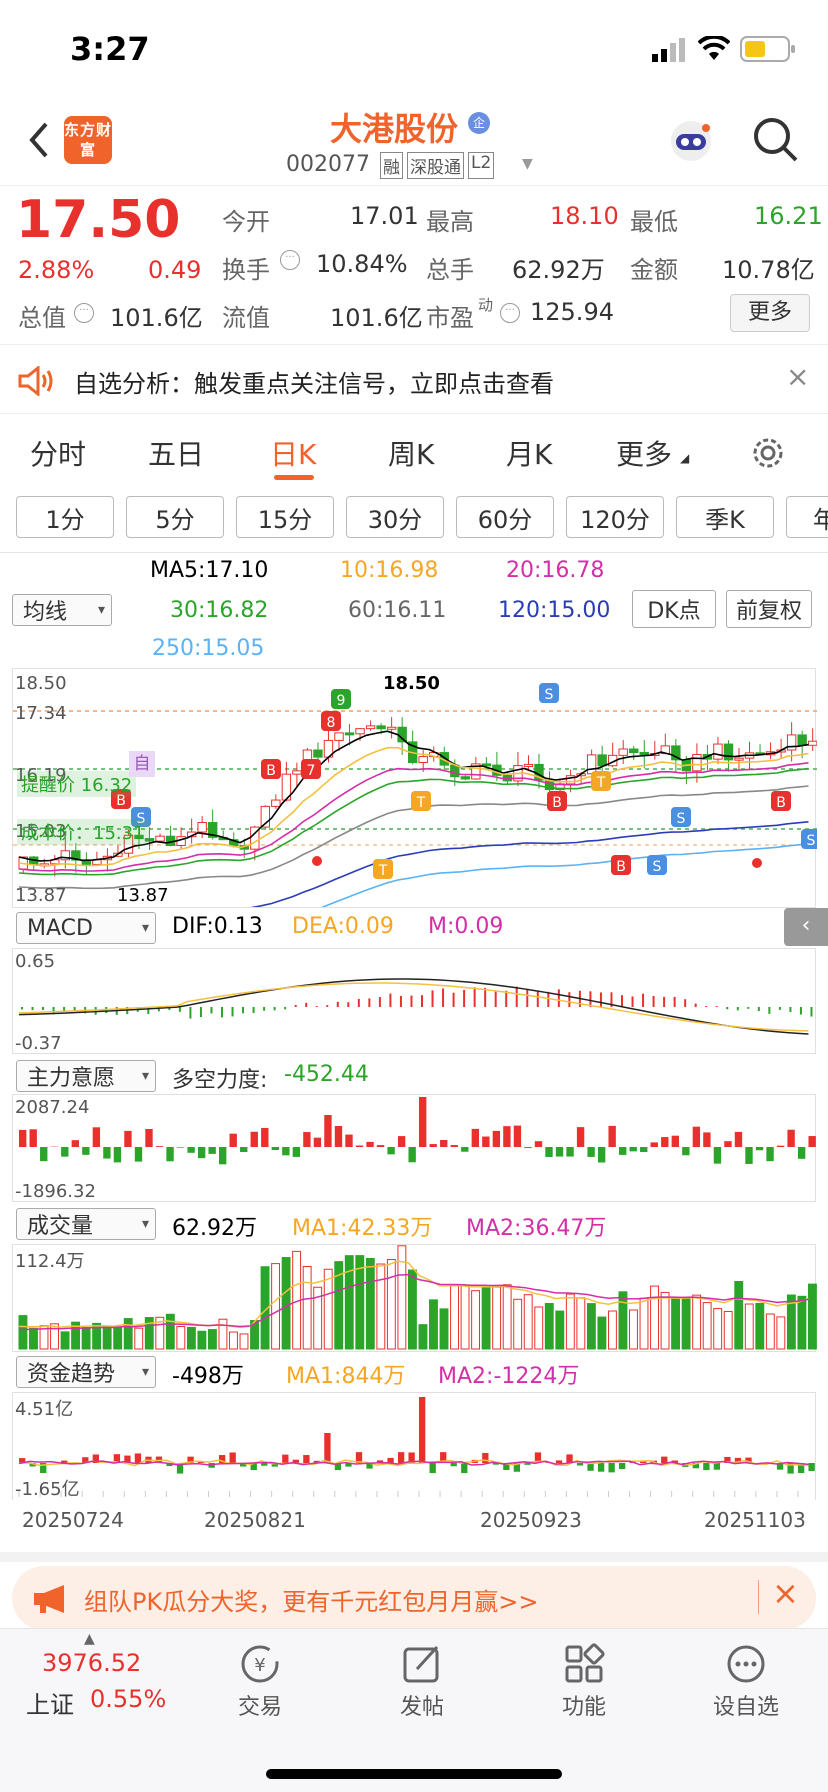  I want to click on open-label: 今开, so click(246, 222).